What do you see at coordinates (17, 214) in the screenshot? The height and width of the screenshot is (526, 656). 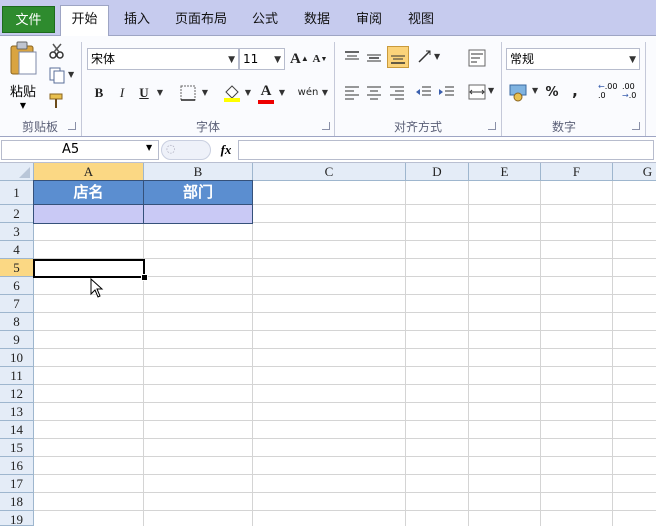 I see `row-header-2: 2` at bounding box center [17, 214].